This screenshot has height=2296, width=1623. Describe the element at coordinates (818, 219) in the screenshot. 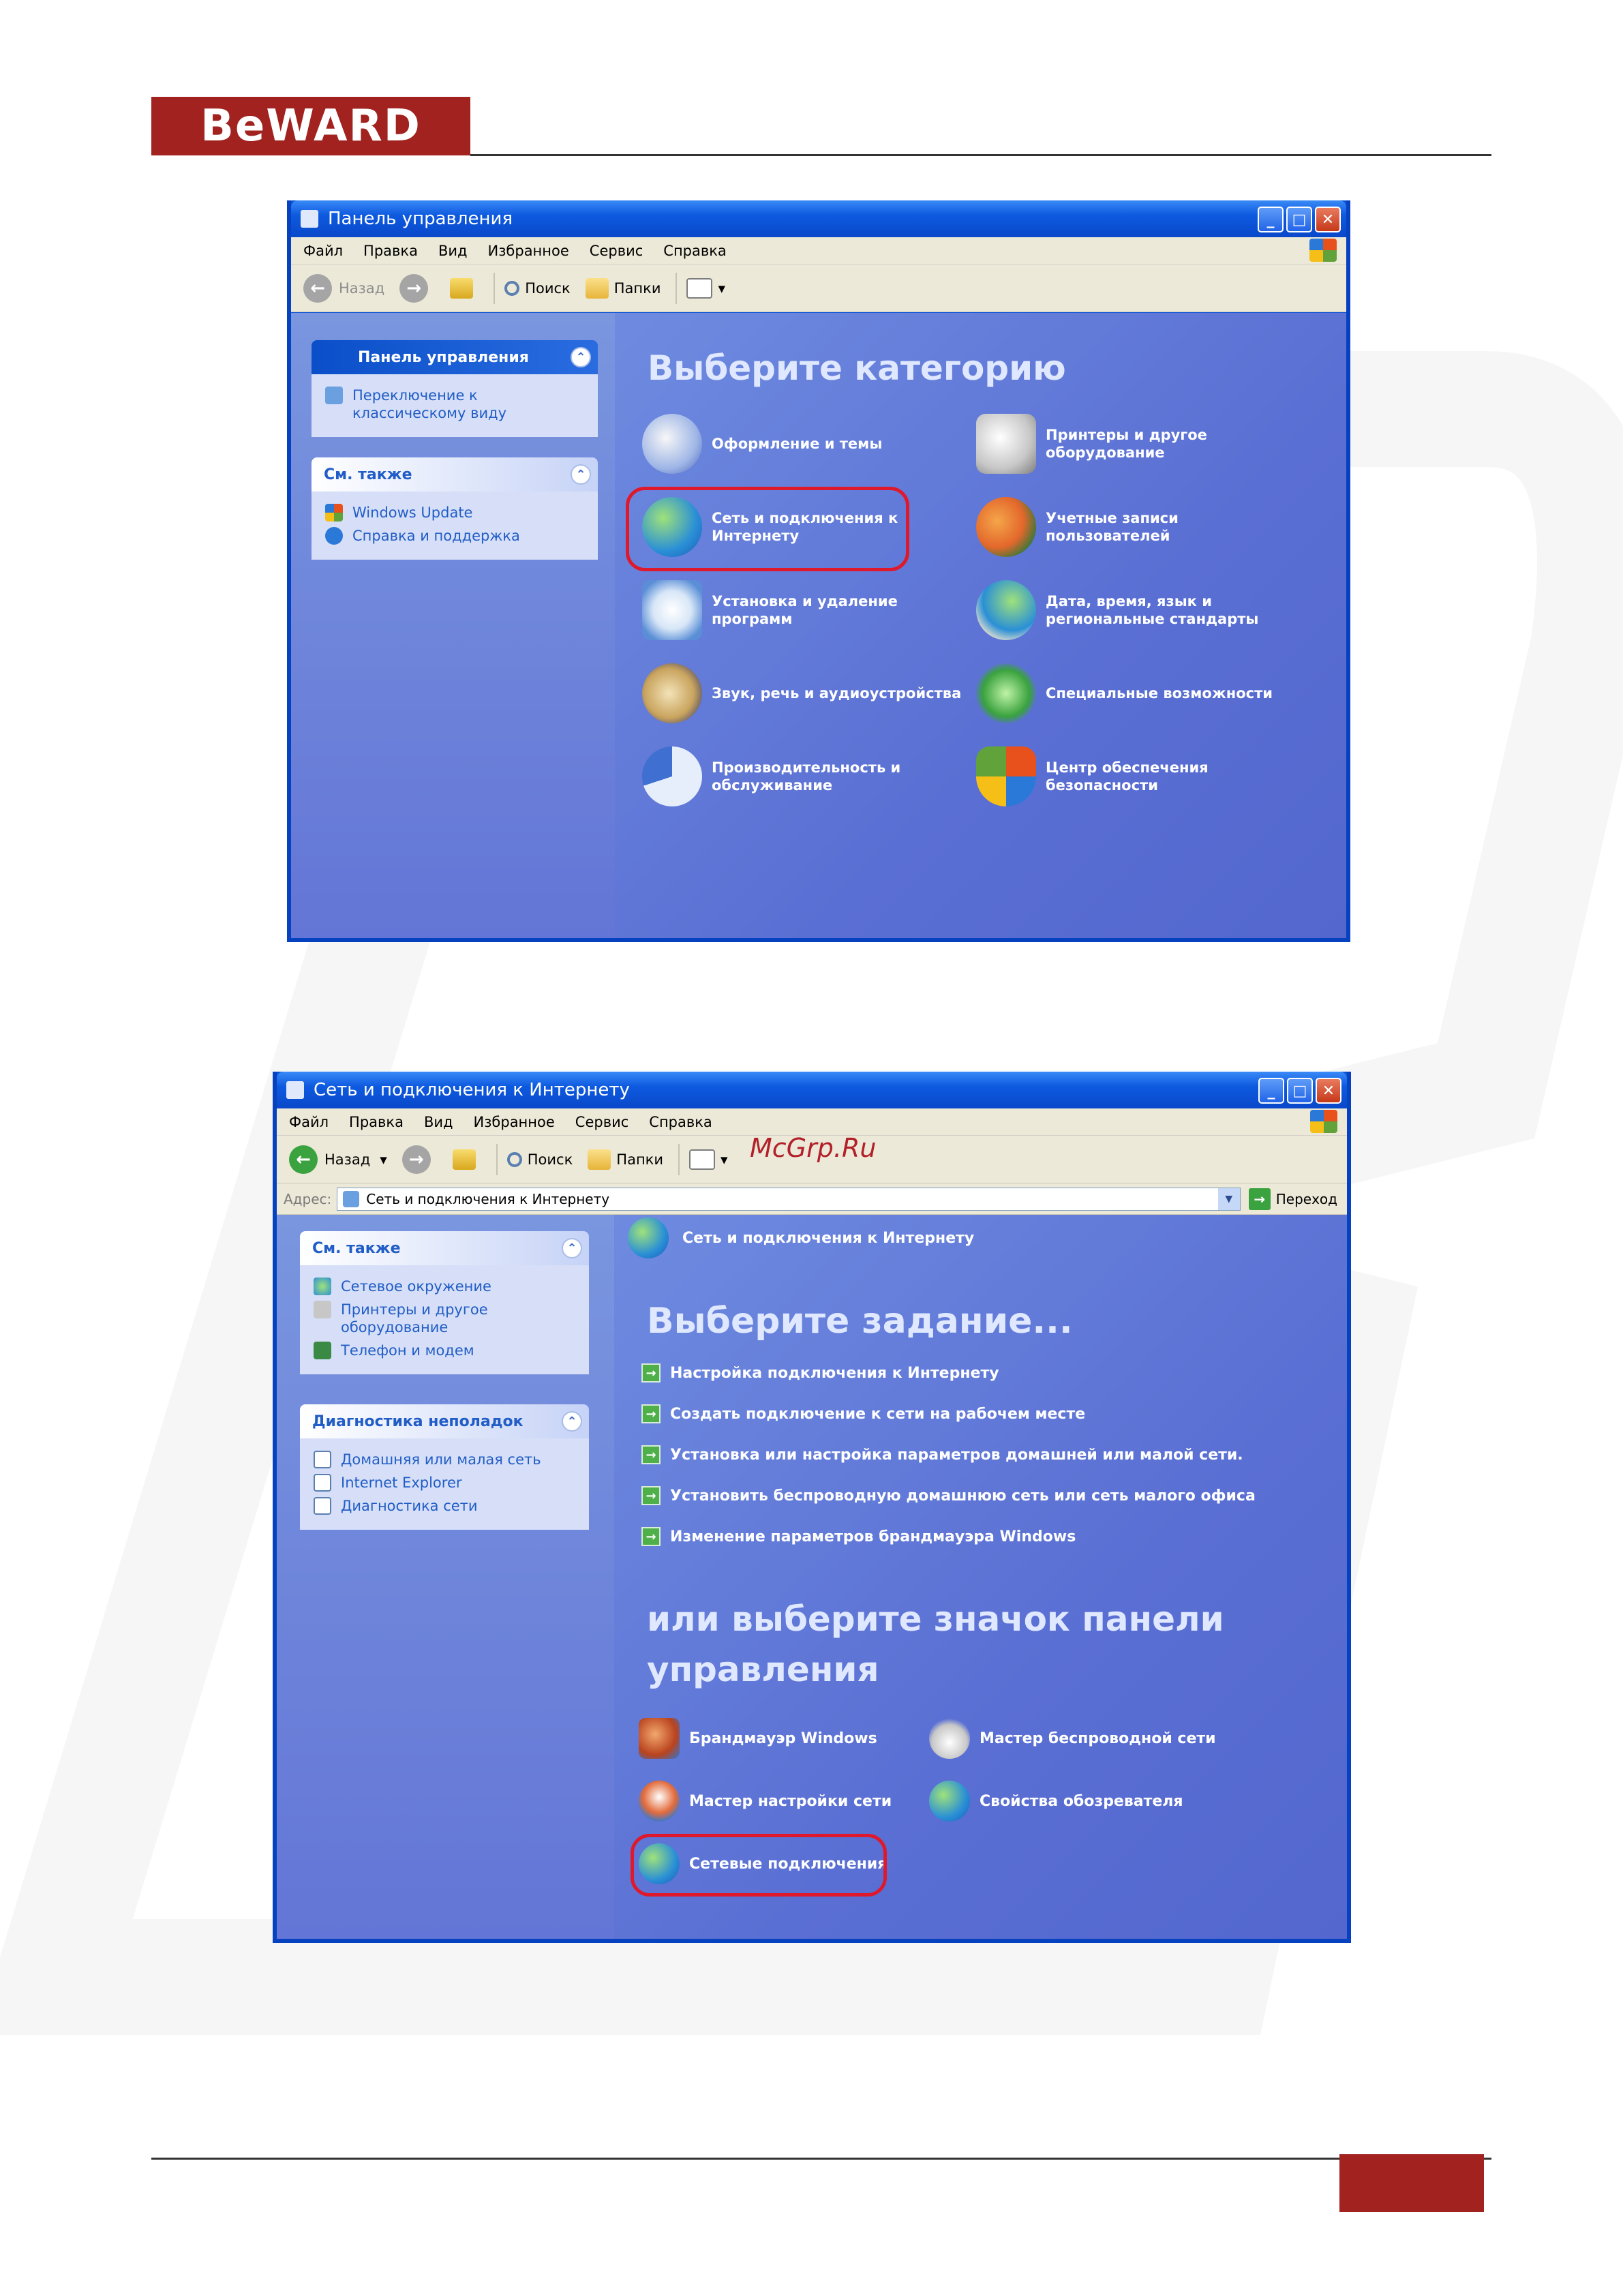

I see `title-bar: Панель управления _ □ ✕` at that location.